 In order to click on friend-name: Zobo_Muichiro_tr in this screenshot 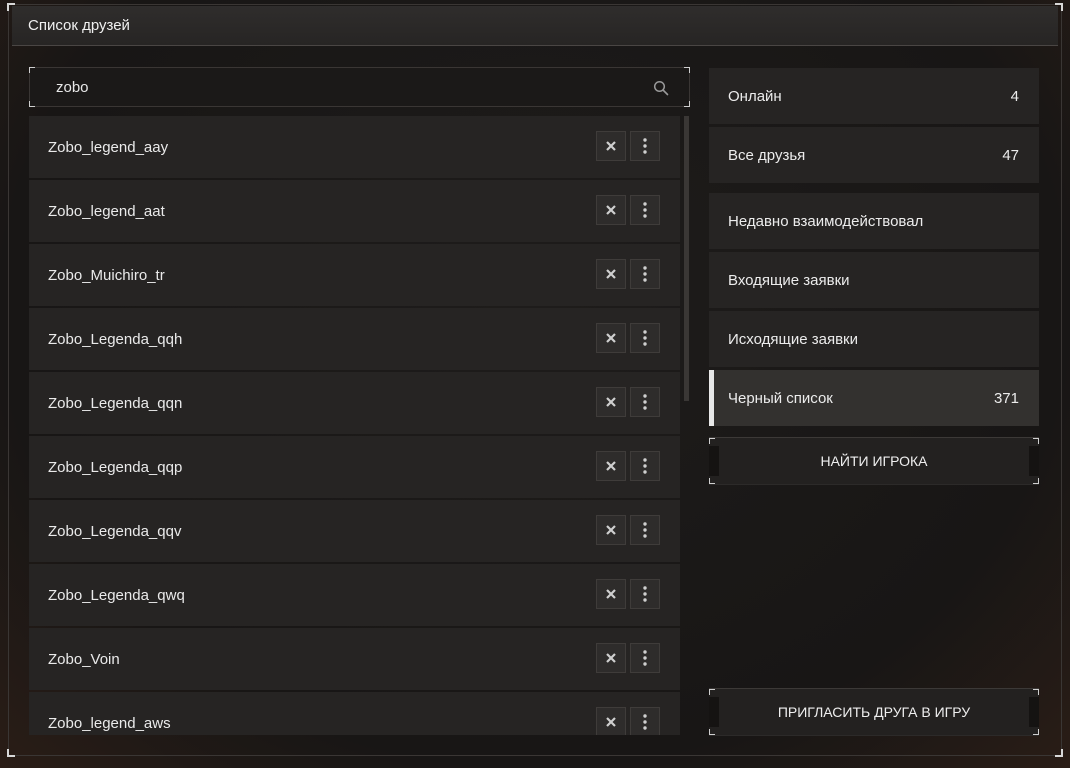, I will do `click(106, 275)`.